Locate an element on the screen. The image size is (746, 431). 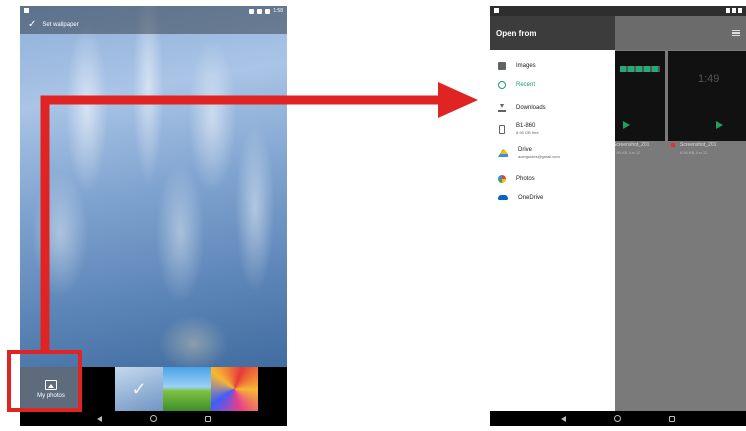
set-wallpaper-label: Set wallpaper is located at coordinates (60, 25).